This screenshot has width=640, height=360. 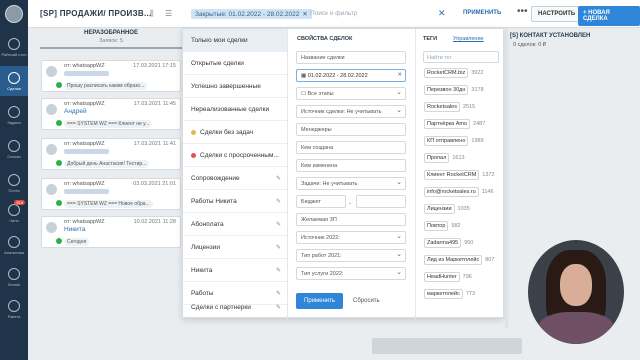 I want to click on tag-label: info@rocketsales.ru, so click(x=451, y=192).